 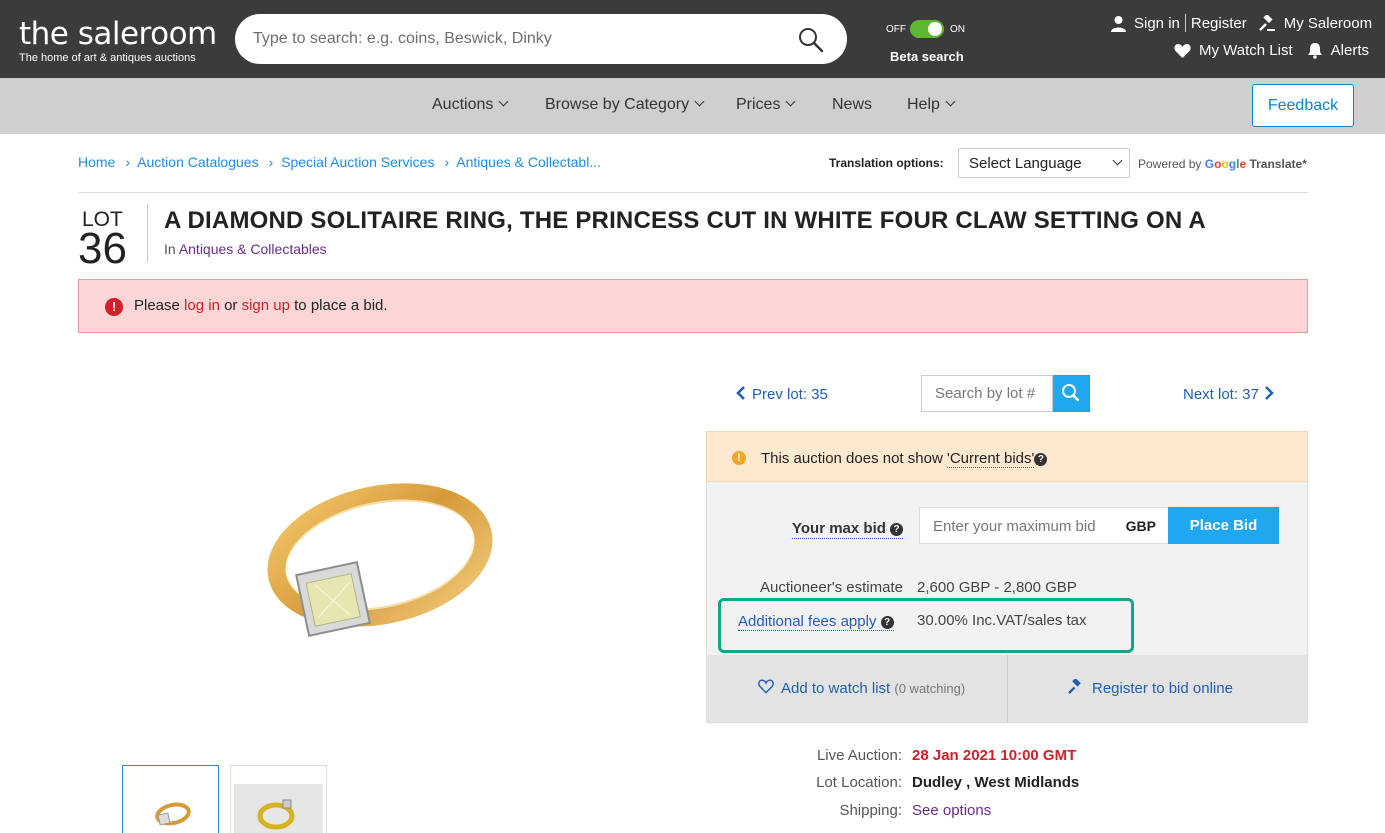 I want to click on nav-news-label: News, so click(x=852, y=104).